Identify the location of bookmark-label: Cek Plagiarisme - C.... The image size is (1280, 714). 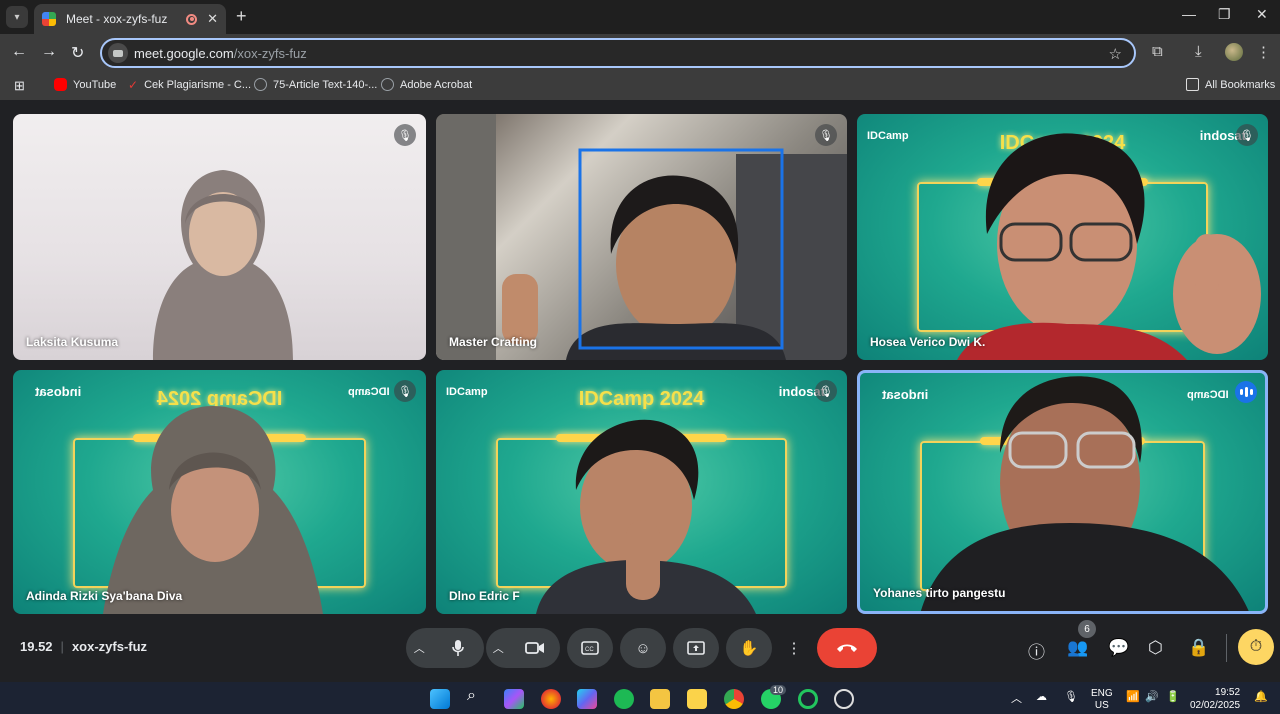
(198, 84).